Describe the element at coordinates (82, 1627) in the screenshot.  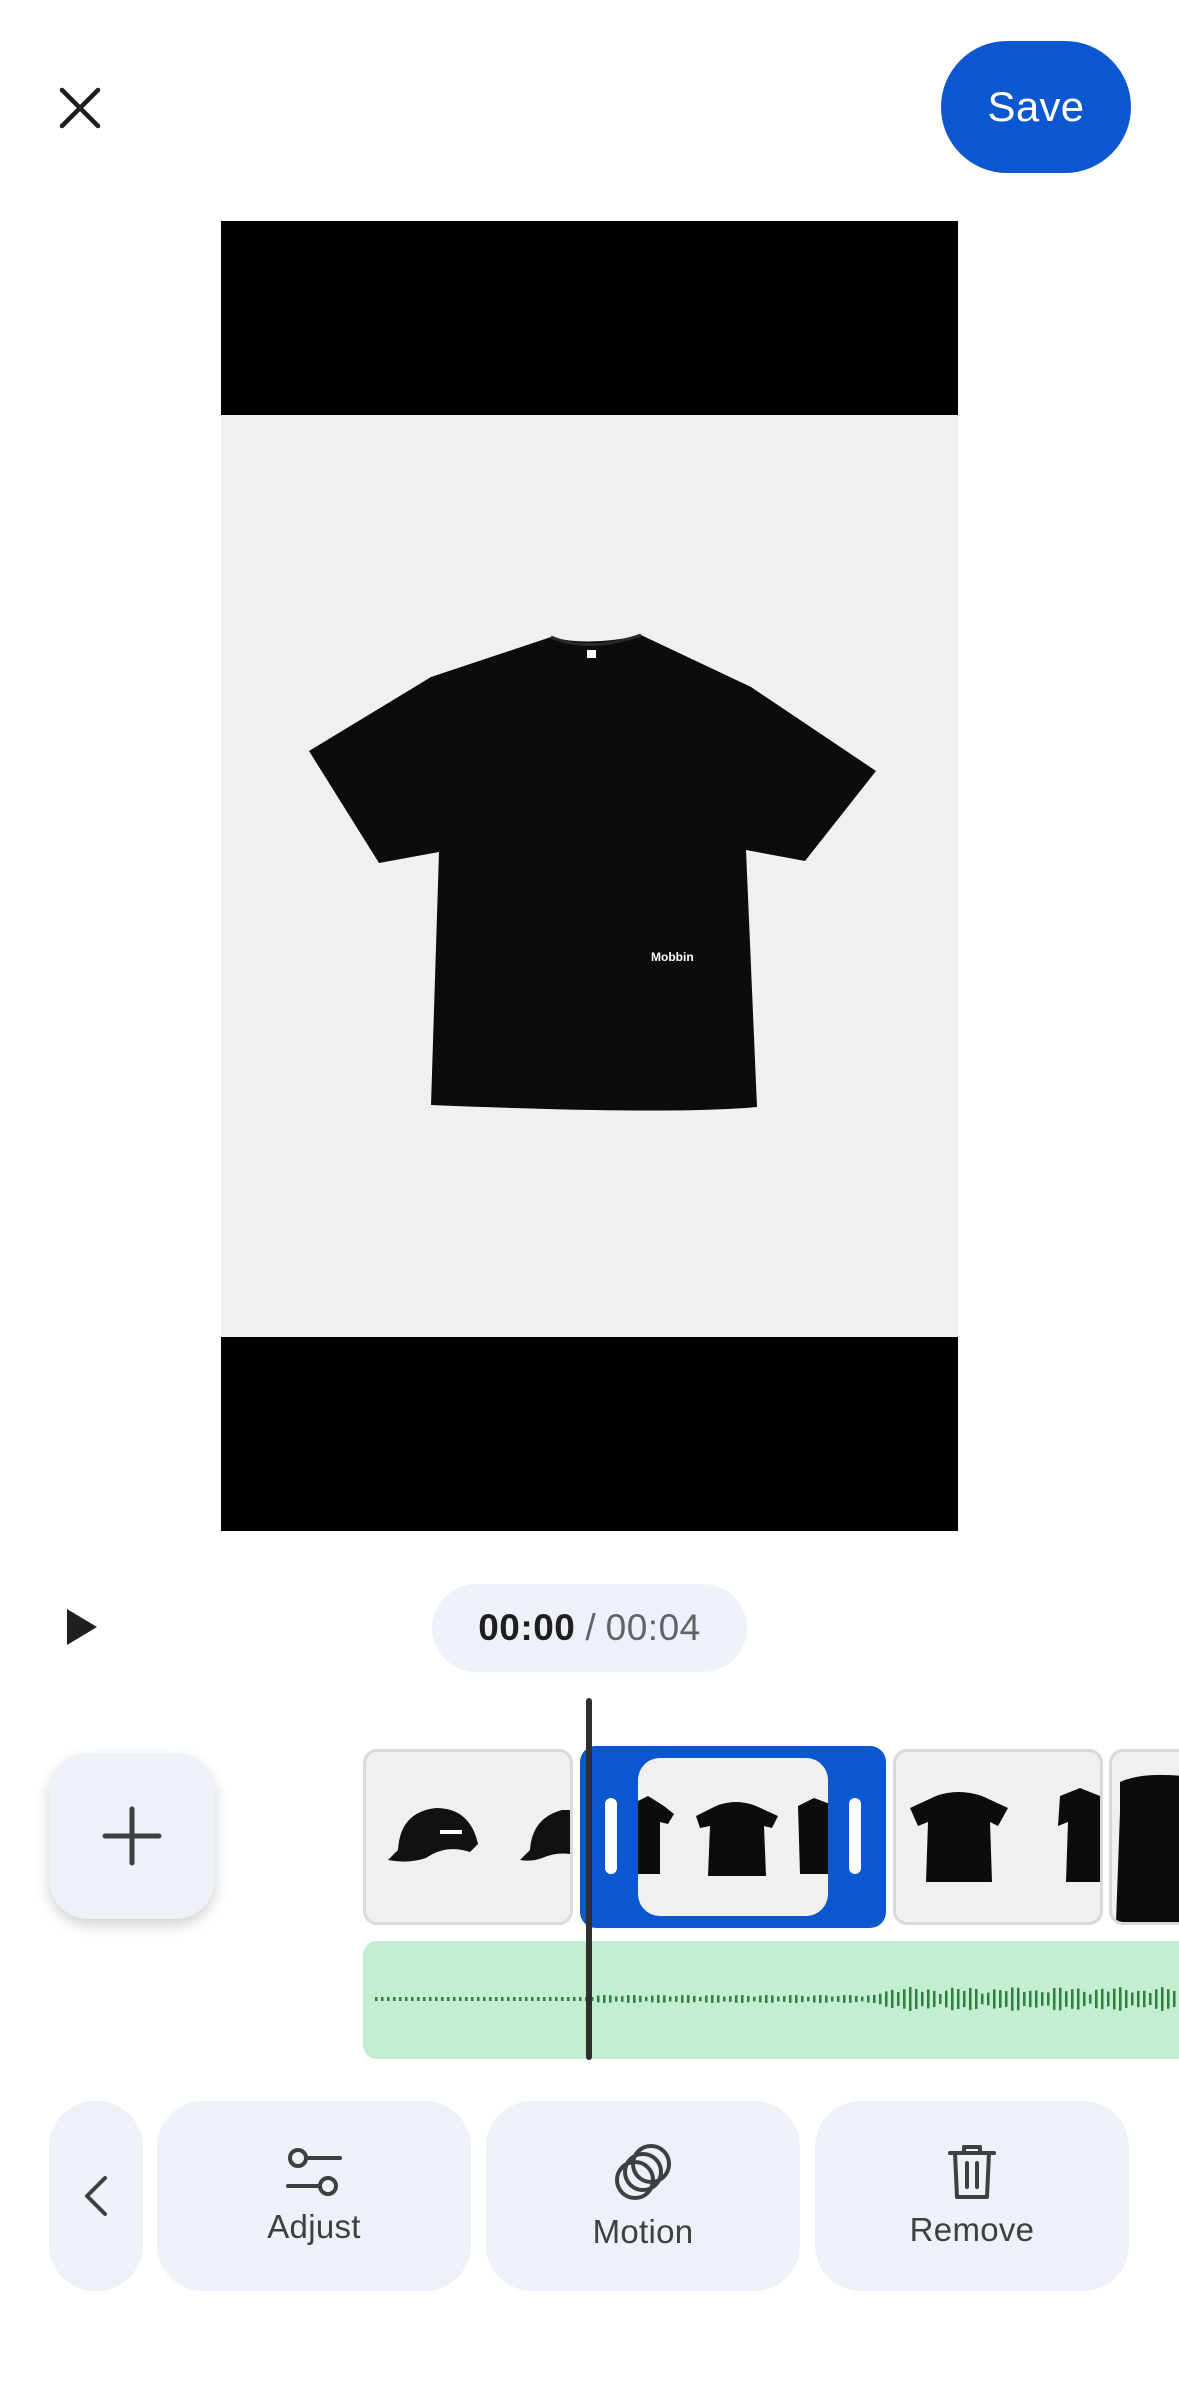
I see `play-button` at that location.